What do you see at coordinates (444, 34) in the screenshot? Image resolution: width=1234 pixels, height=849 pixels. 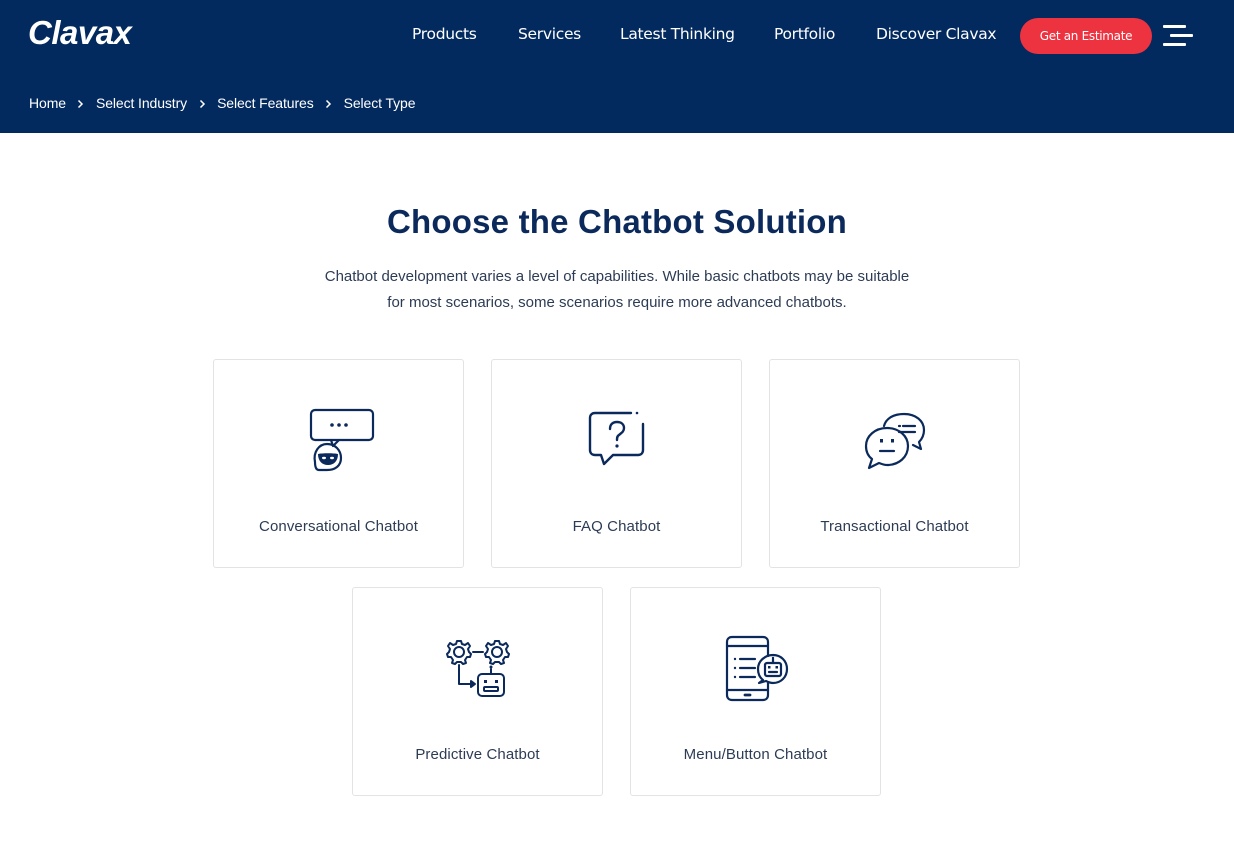 I see `nav-products: Products` at bounding box center [444, 34].